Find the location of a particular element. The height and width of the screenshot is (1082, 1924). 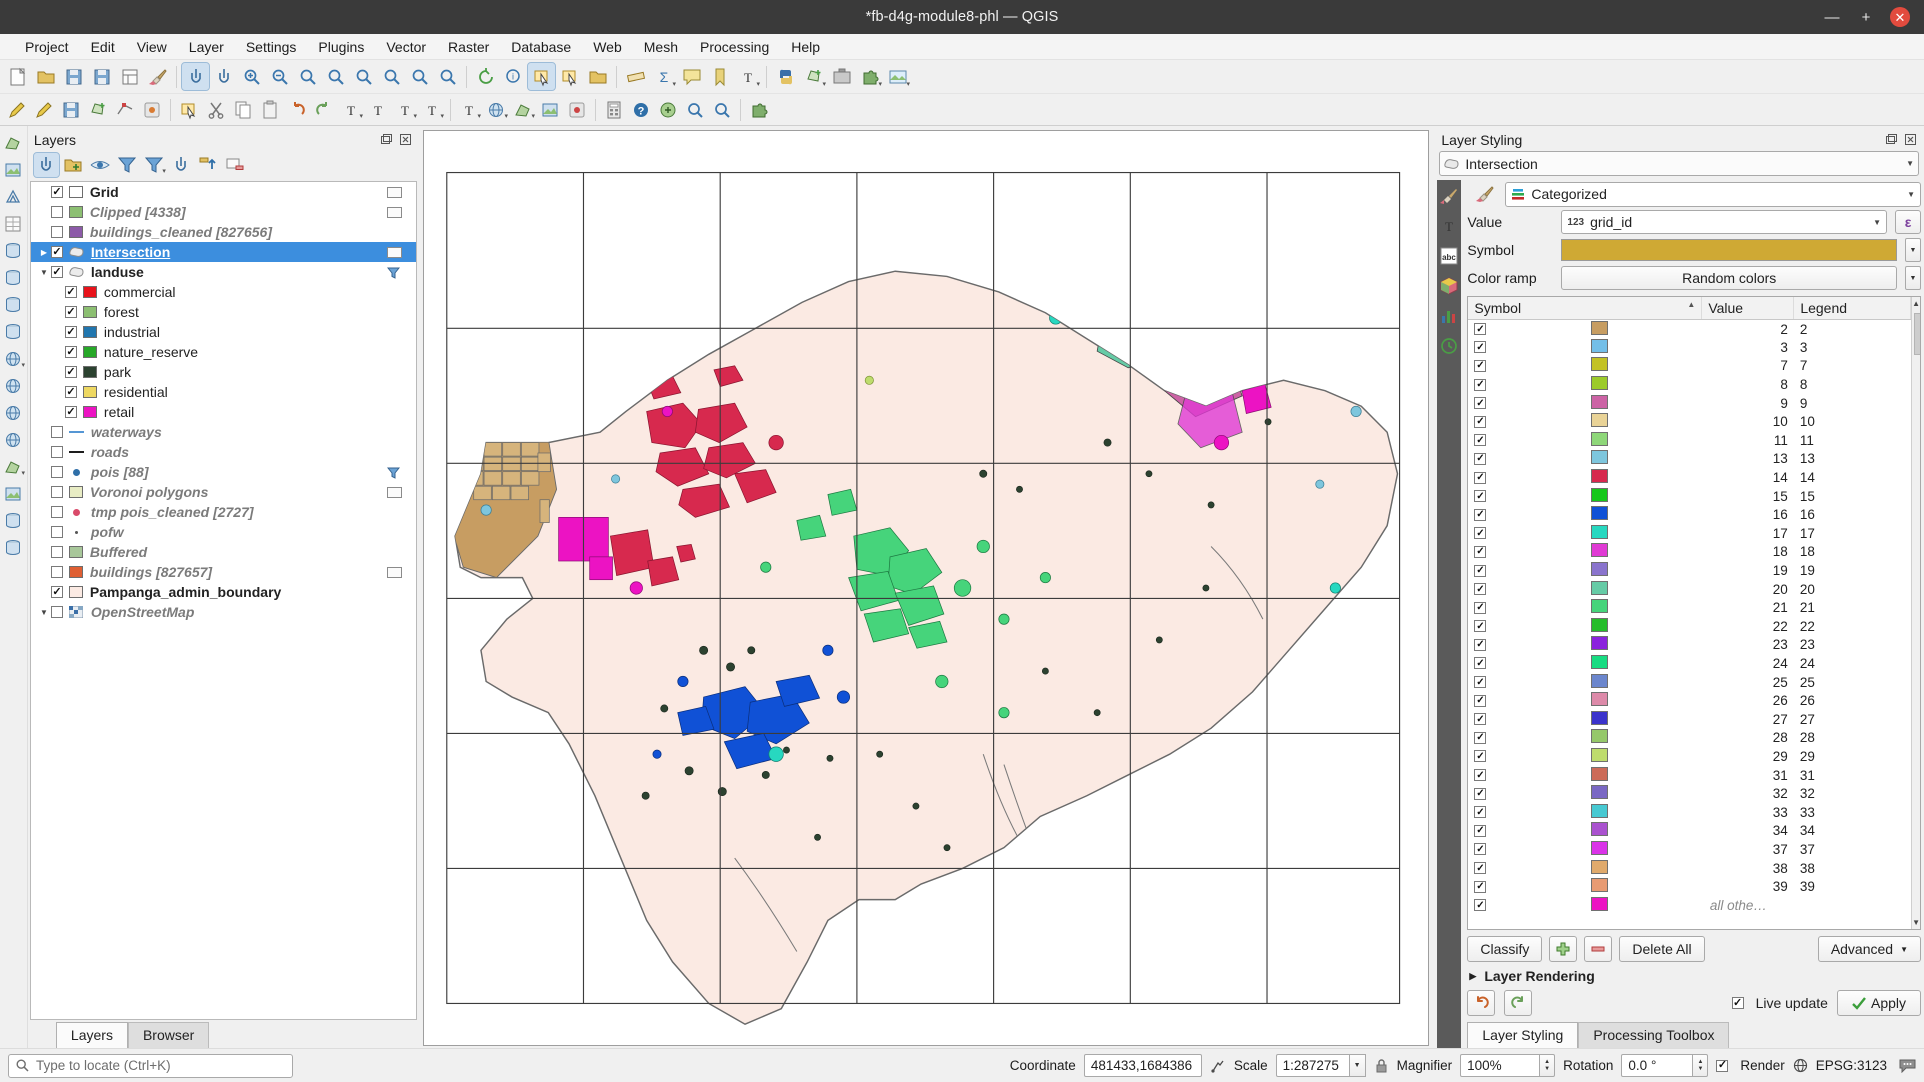

statistical-summary-icon: Σ ▾ is located at coordinates (663, 76).